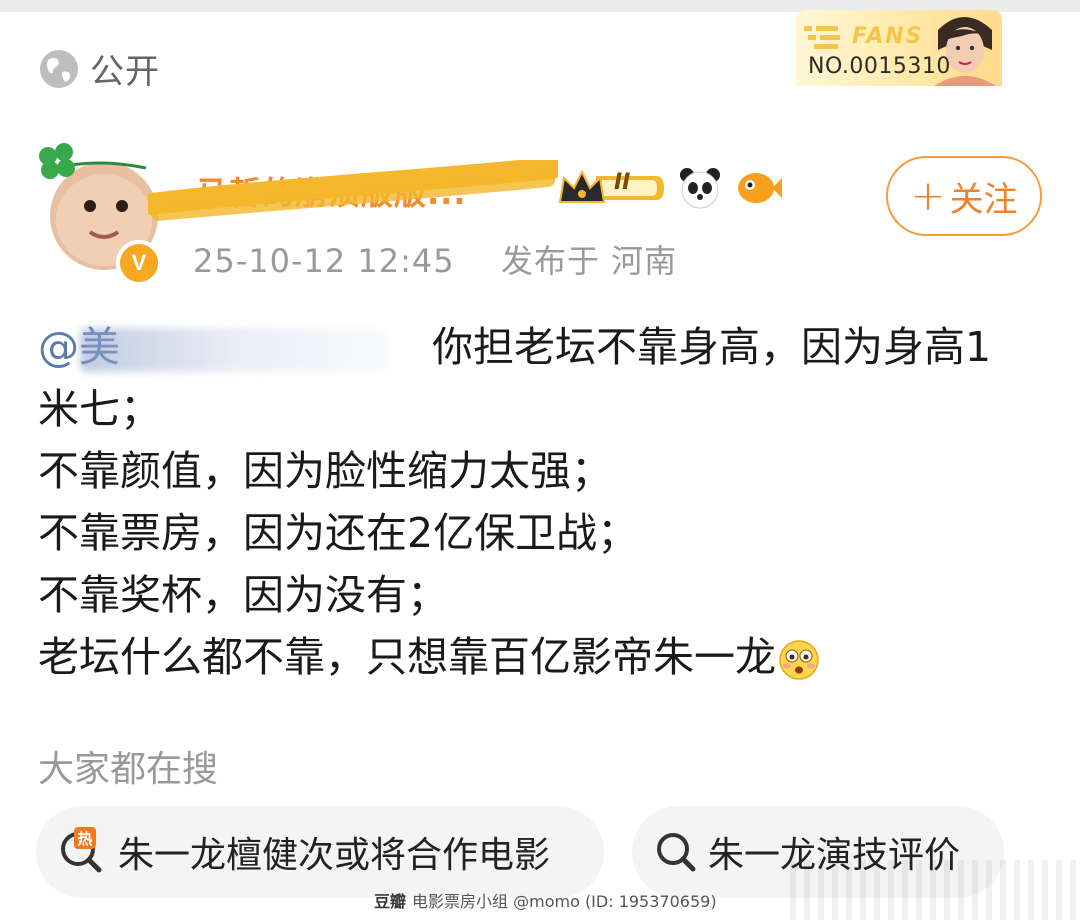 The image size is (1080, 920). Describe the element at coordinates (799, 660) in the screenshot. I see `flushed-face-icon` at that location.